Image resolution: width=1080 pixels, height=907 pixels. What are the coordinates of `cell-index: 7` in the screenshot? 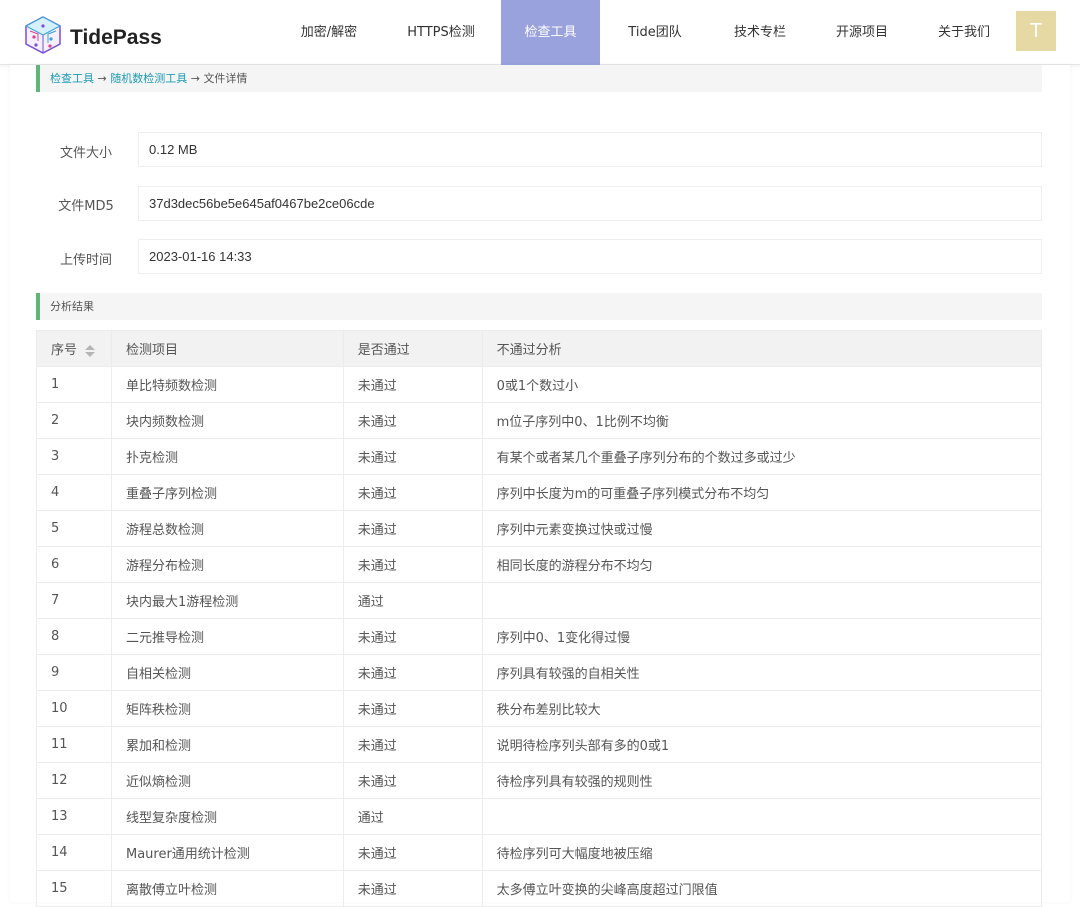 It's located at (74, 600).